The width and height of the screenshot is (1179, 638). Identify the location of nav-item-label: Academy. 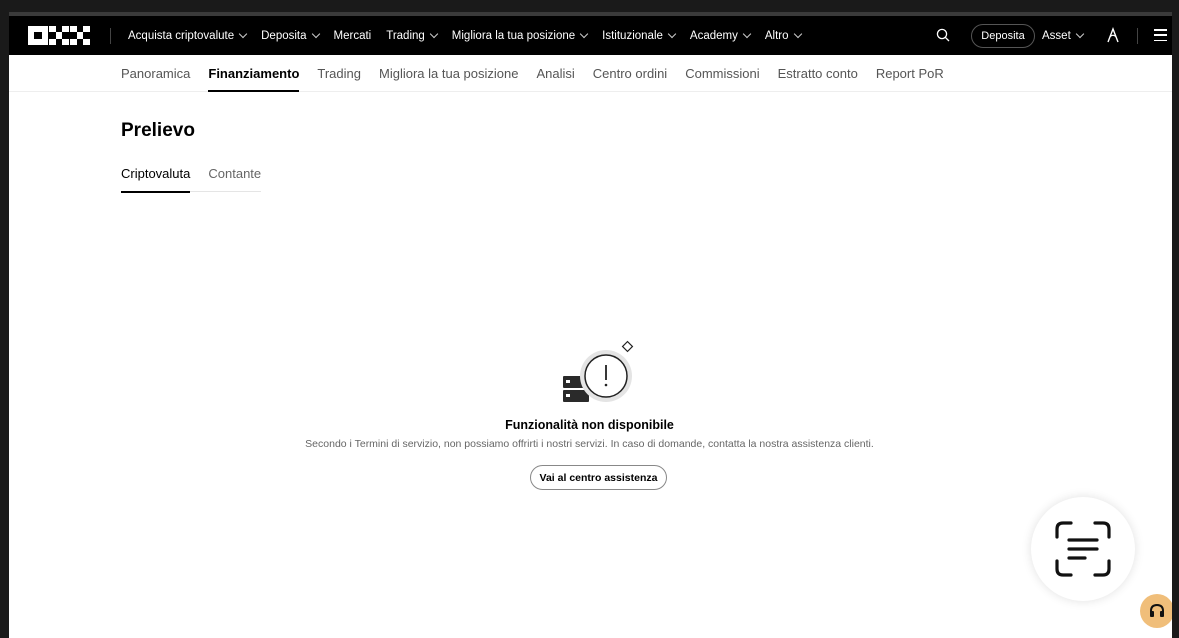
(713, 35).